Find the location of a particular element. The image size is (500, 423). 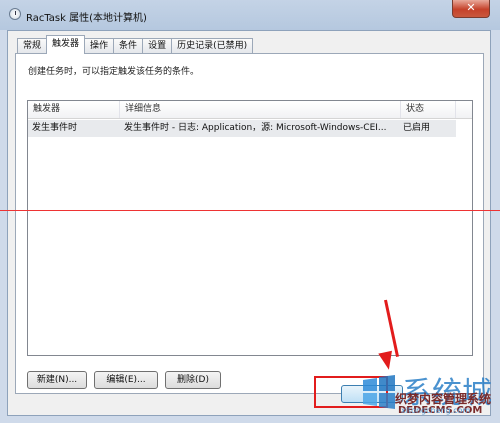

tab-triggers: 触发器 is located at coordinates (66, 44).